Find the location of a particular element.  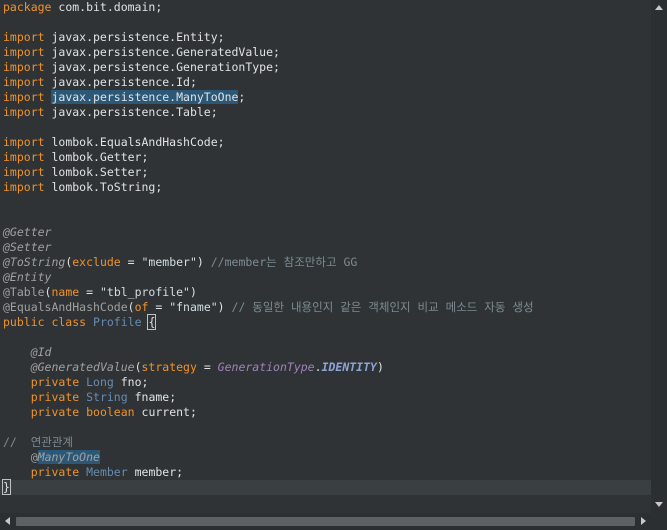

annotation: @Entity is located at coordinates (27, 277).